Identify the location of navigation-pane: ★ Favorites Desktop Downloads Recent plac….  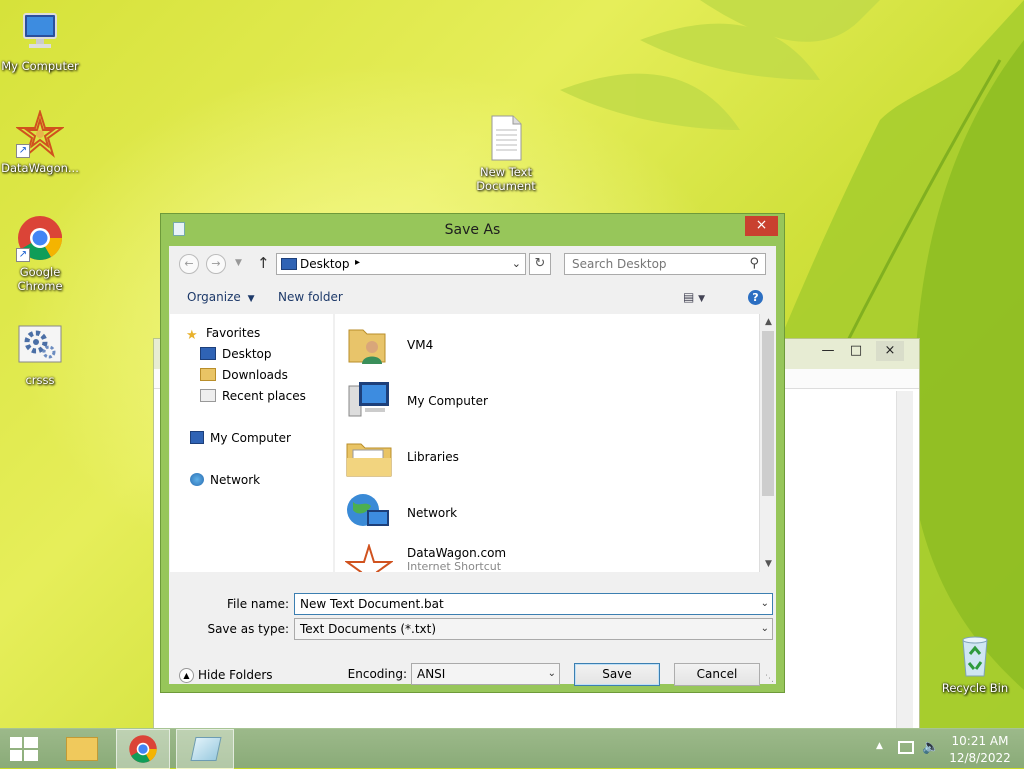
(251, 443).